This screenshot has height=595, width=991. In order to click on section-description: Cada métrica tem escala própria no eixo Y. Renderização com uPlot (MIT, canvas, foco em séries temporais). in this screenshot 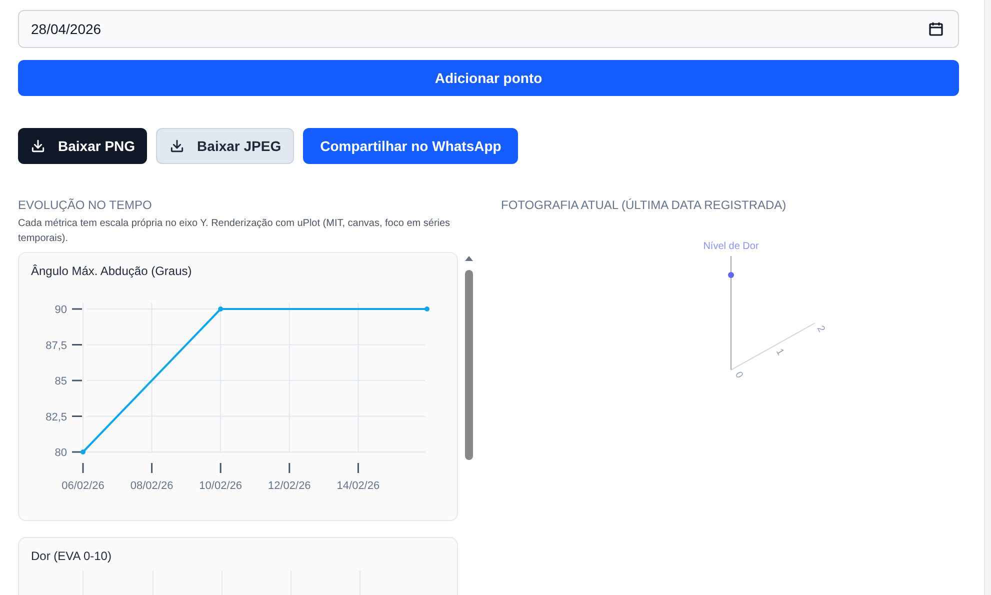, I will do `click(235, 231)`.